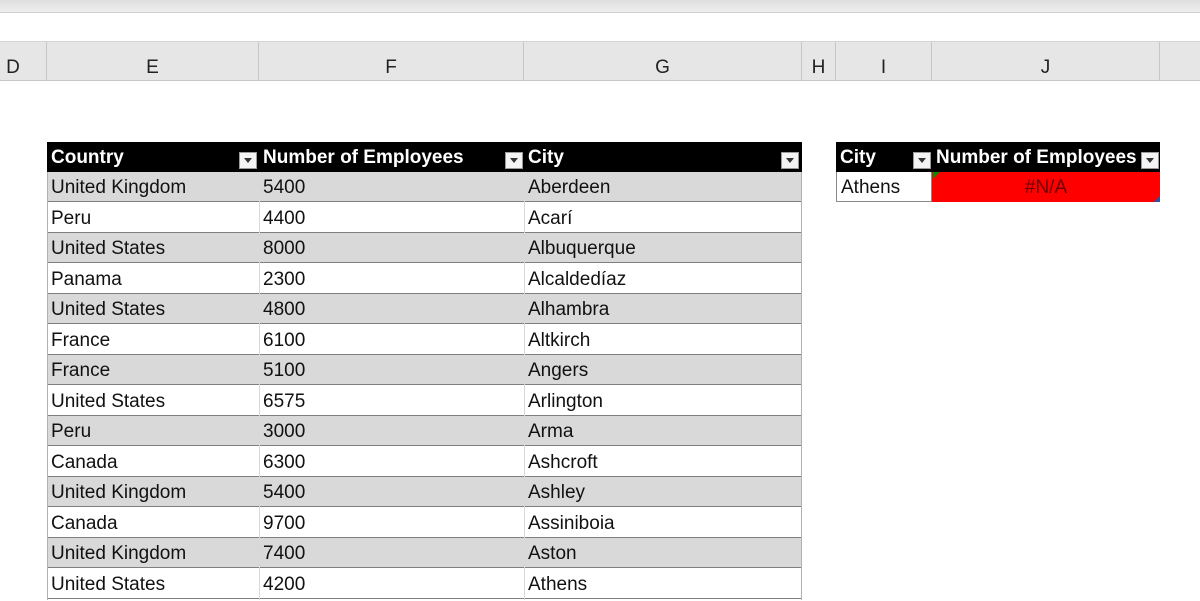  I want to click on column-header-row: D E F G H I J, so click(600, 61).